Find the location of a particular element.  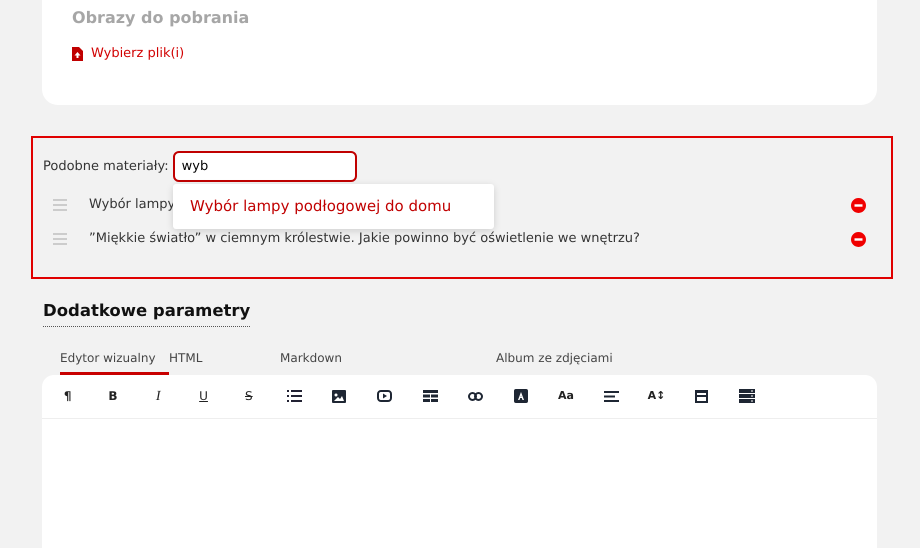

server-icon is located at coordinates (747, 396).